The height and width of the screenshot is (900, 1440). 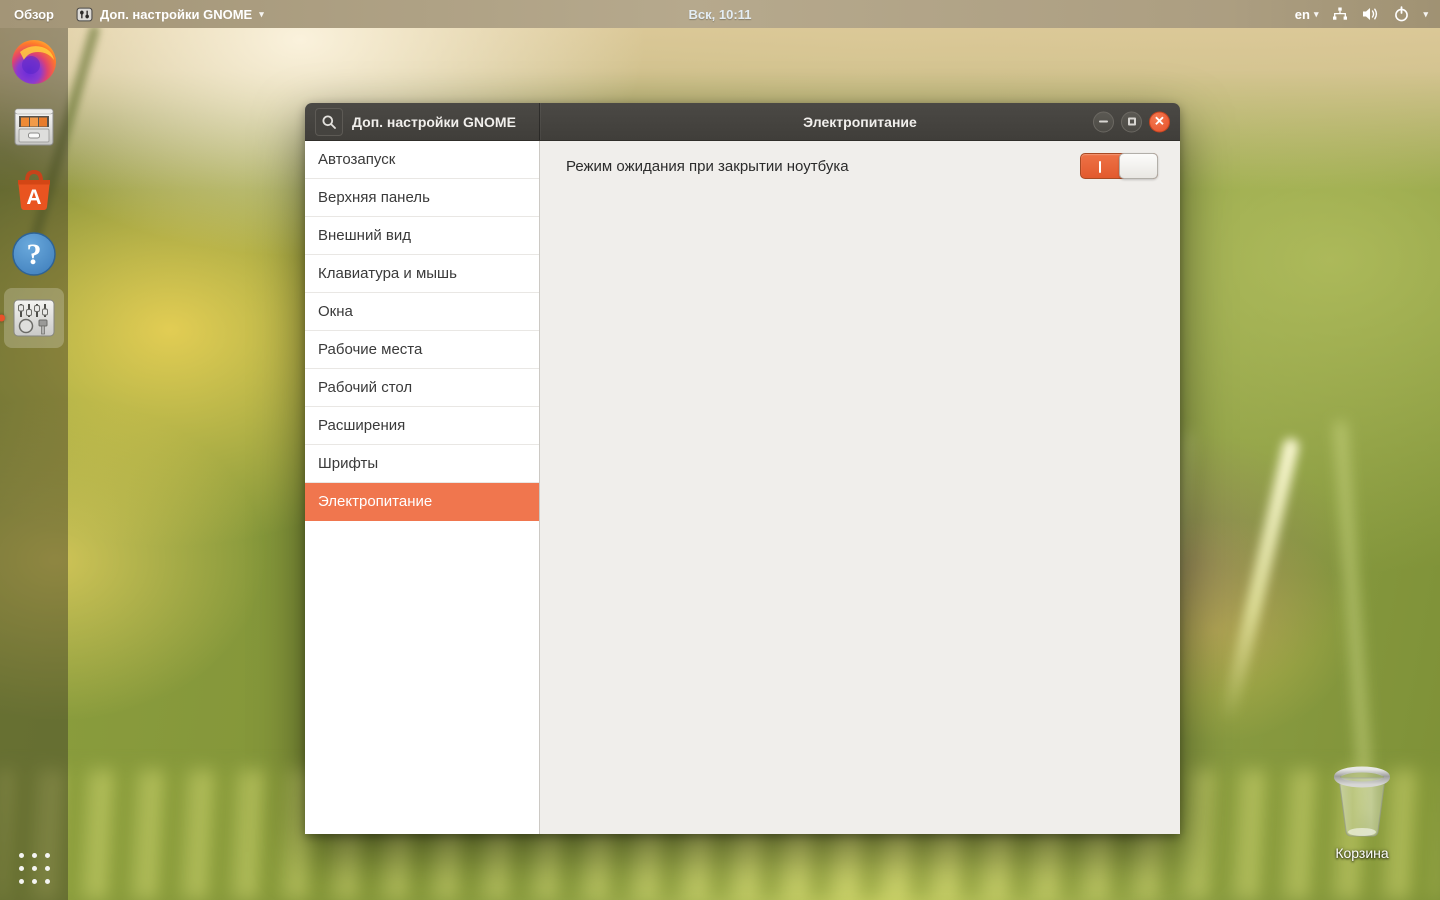 I want to click on files-icon, so click(x=34, y=126).